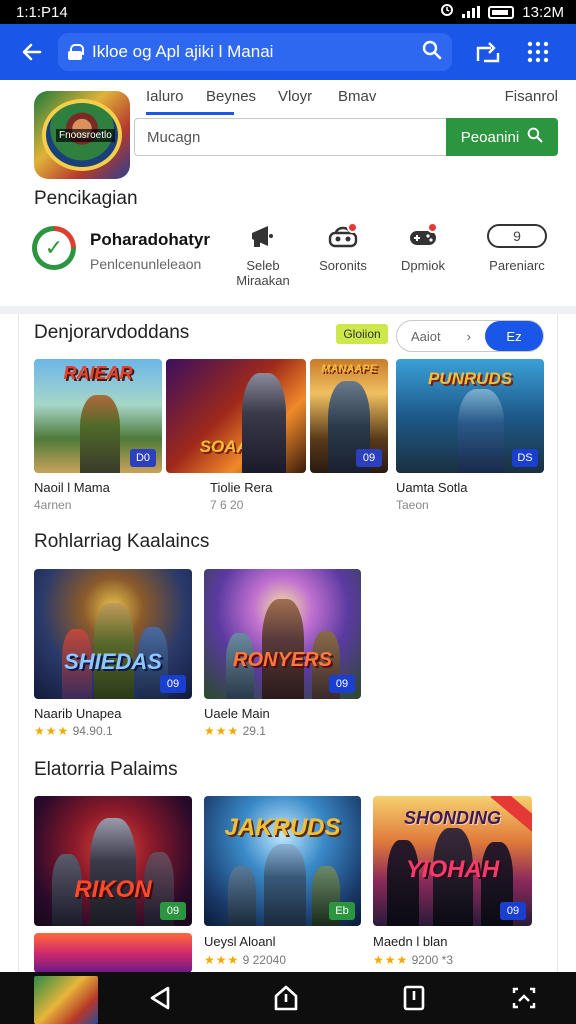 The width and height of the screenshot is (576, 1024). I want to click on search-button-label: Peoanini, so click(490, 137).